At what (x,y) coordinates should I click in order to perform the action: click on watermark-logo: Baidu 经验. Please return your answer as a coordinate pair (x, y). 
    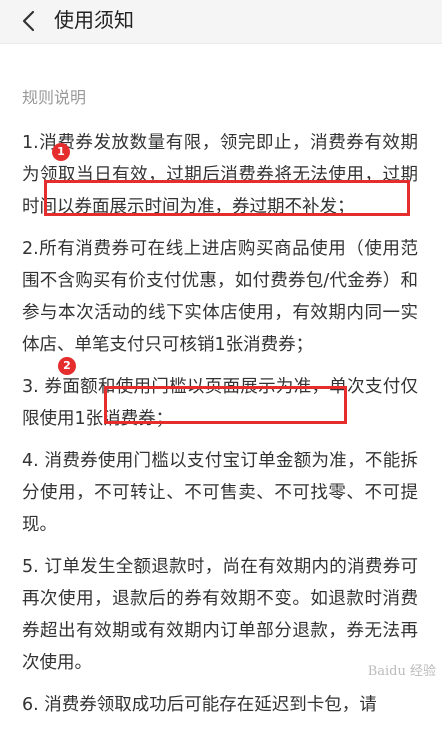
    Looking at the image, I should click on (401, 671).